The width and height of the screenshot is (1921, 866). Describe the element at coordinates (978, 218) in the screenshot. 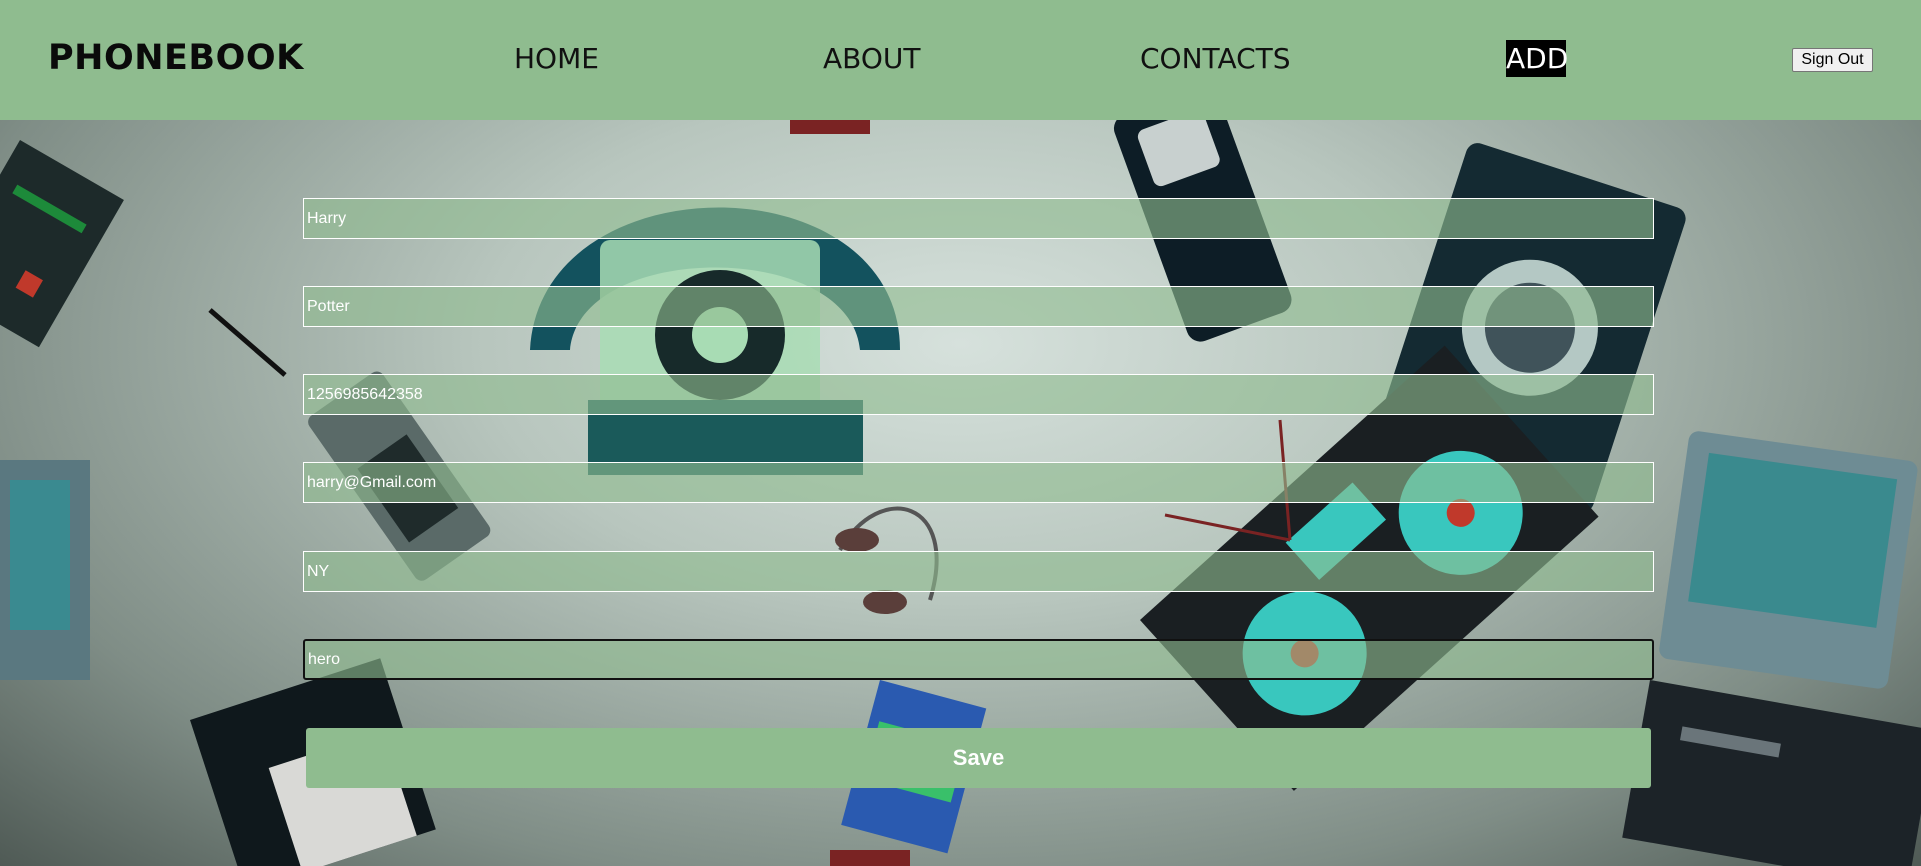

I see `first-name-field` at that location.